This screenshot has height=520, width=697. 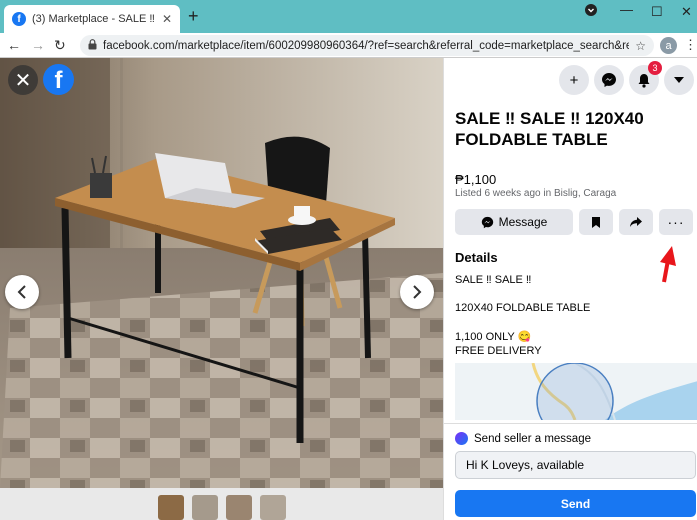 I want to click on facebook-logo: f, so click(x=58, y=79).